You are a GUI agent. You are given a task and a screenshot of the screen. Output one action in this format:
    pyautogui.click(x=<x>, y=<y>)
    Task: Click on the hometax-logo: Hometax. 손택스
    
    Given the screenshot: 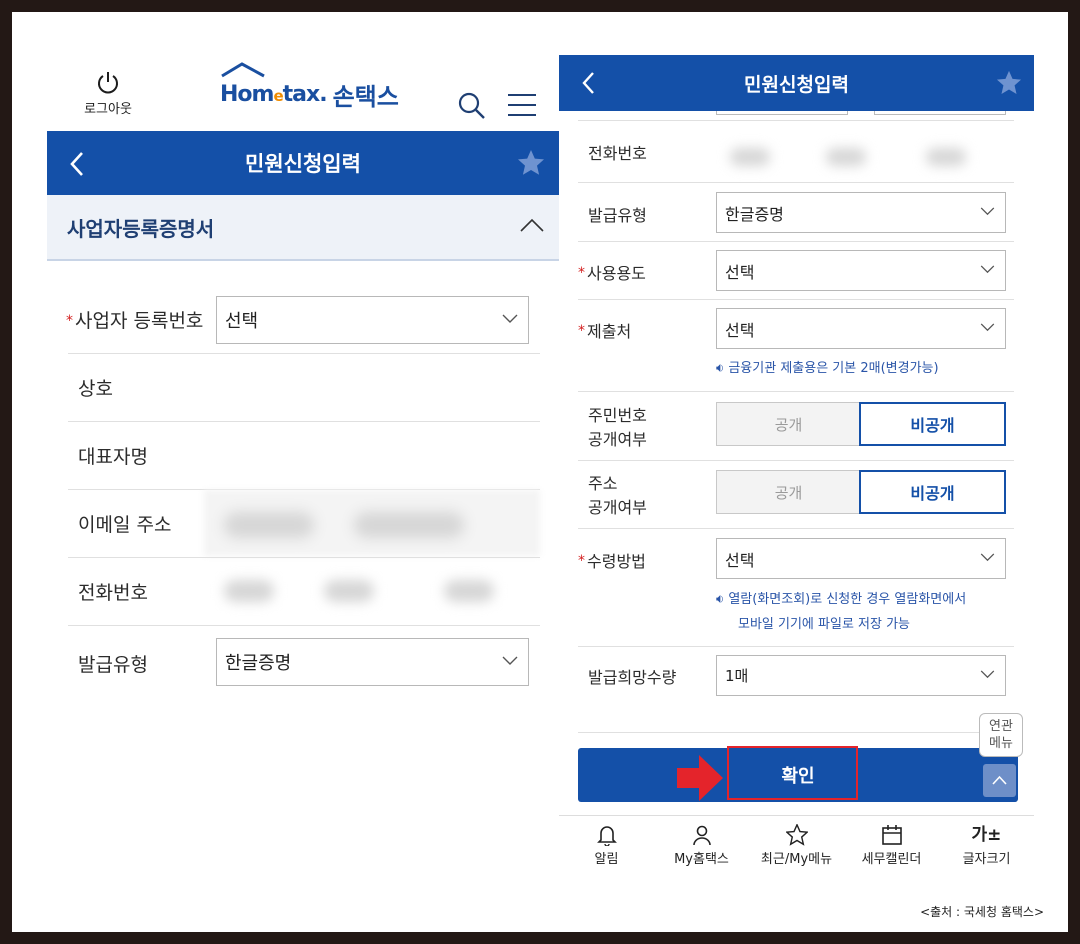 What is the action you would take?
    pyautogui.click(x=309, y=88)
    